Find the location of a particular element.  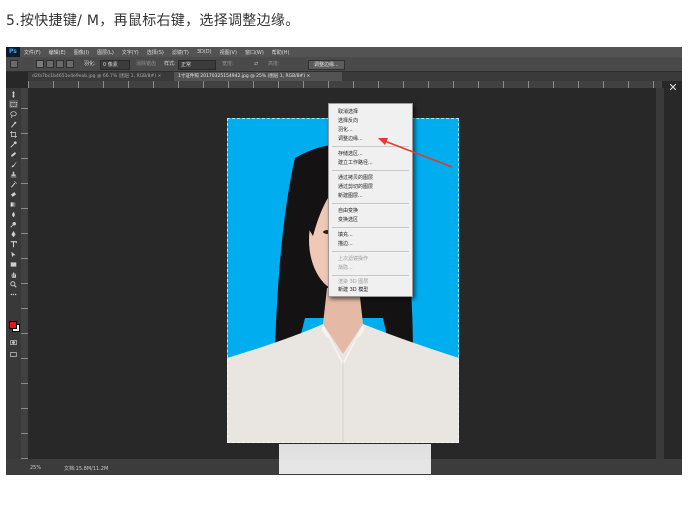

zoom-tool-icon is located at coordinates (13, 284).